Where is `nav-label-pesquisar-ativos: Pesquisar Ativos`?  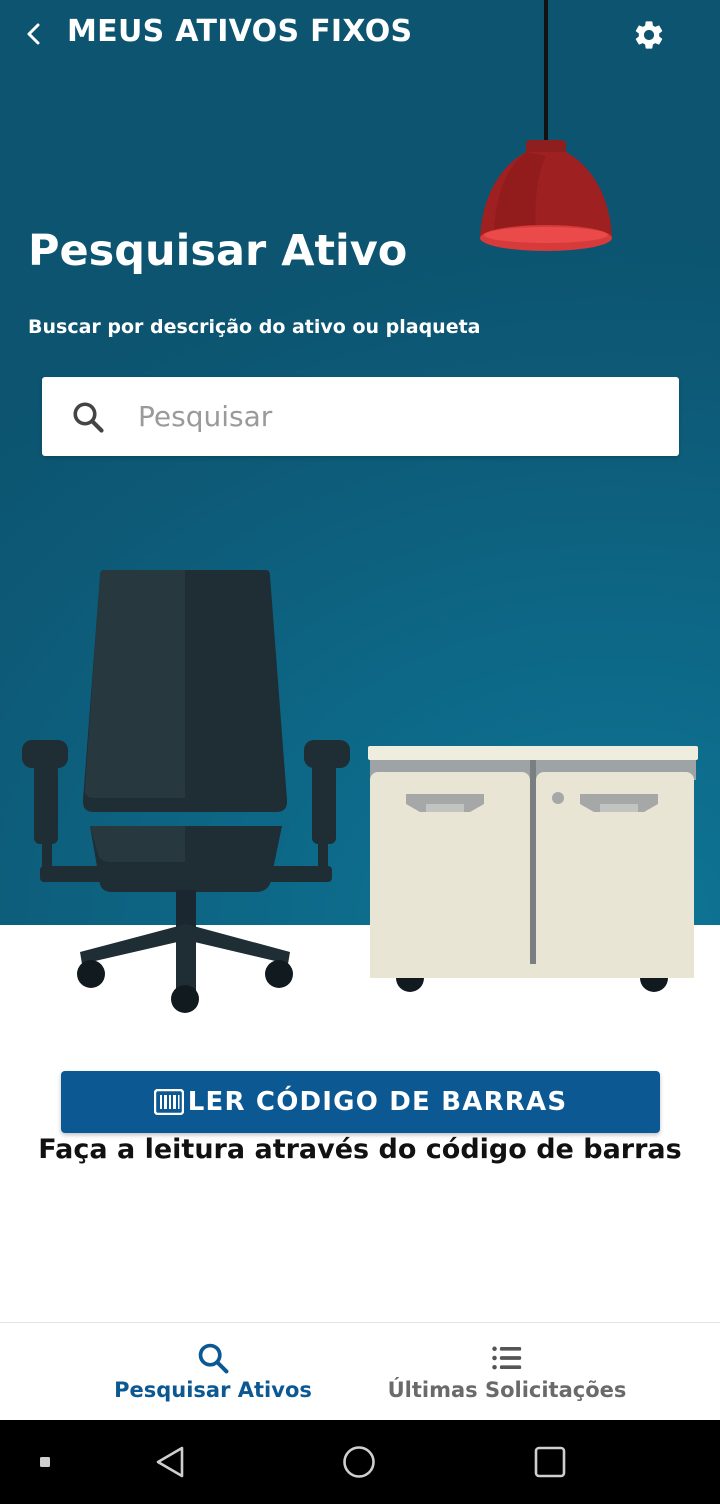 nav-label-pesquisar-ativos: Pesquisar Ativos is located at coordinates (213, 1390).